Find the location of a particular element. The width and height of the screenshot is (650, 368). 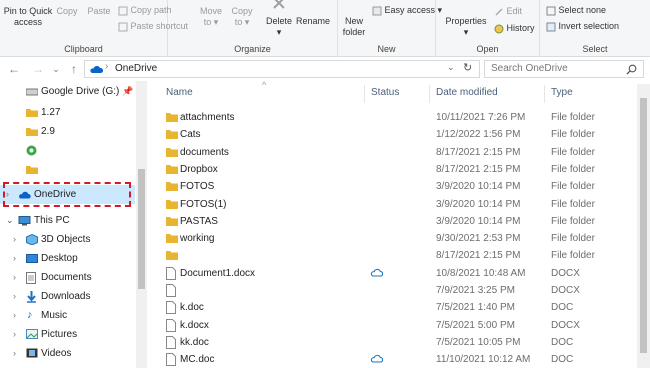

copy-label: Copy is located at coordinates (67, 11).